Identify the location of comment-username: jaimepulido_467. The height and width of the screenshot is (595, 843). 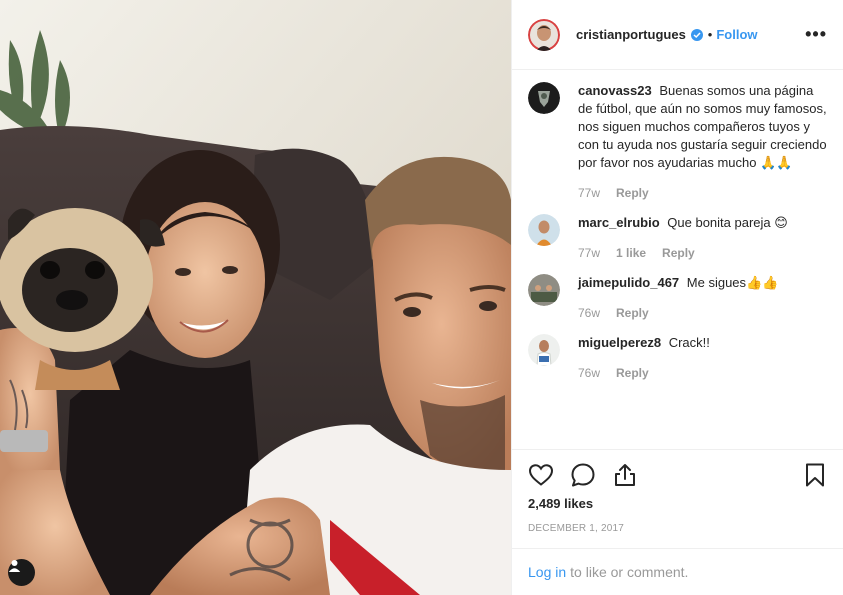
(628, 282).